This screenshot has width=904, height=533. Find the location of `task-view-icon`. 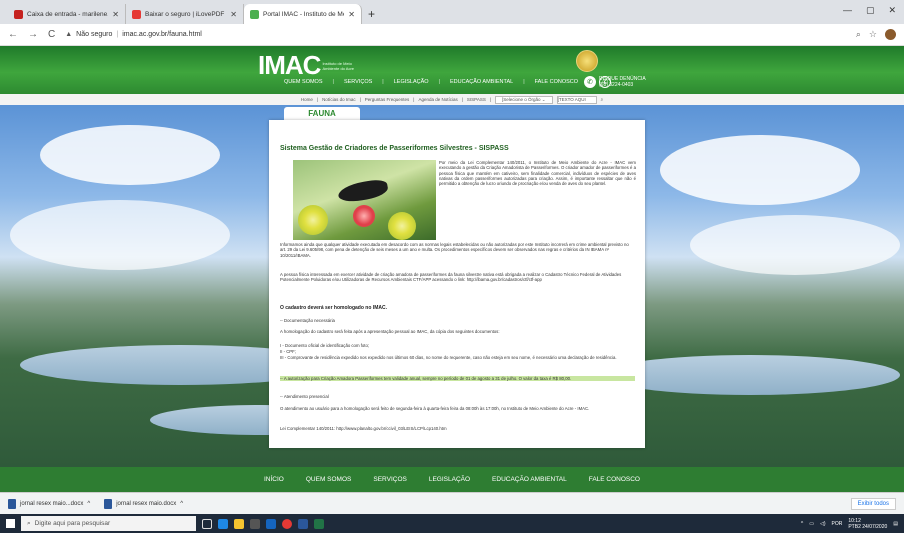

task-view-icon is located at coordinates (207, 523).